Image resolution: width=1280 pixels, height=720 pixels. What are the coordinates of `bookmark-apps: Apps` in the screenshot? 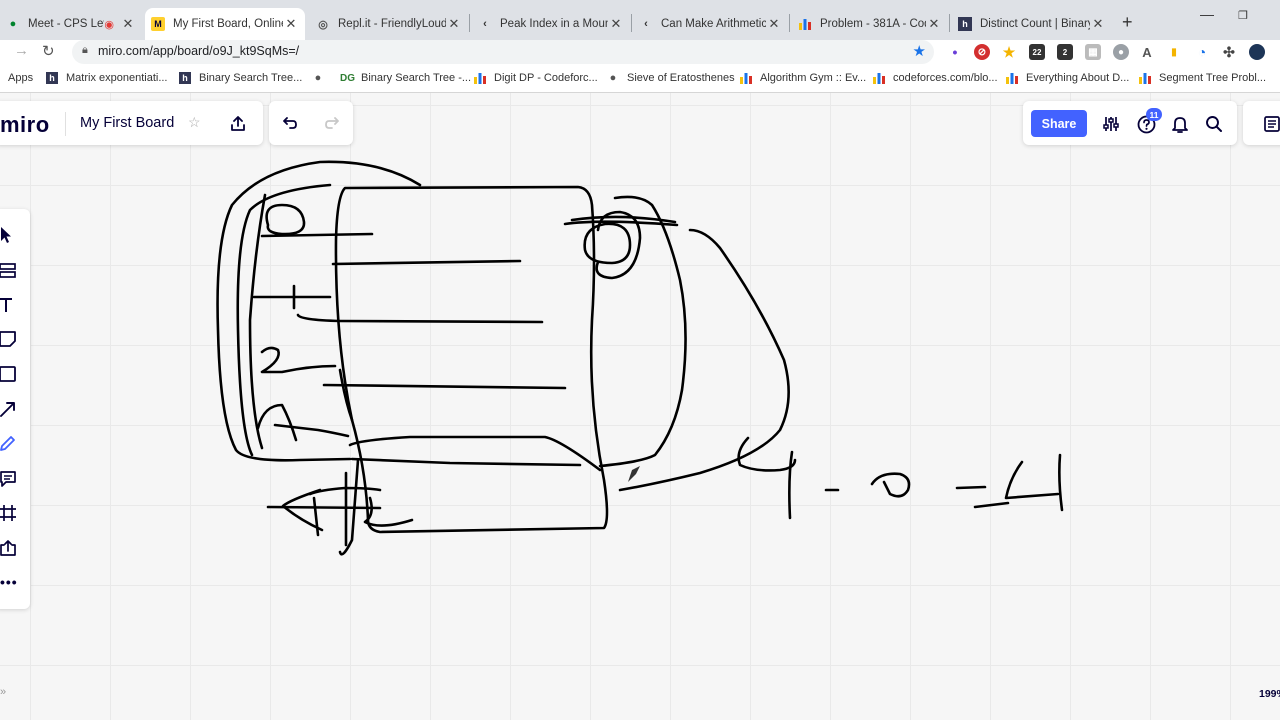 It's located at (20, 78).